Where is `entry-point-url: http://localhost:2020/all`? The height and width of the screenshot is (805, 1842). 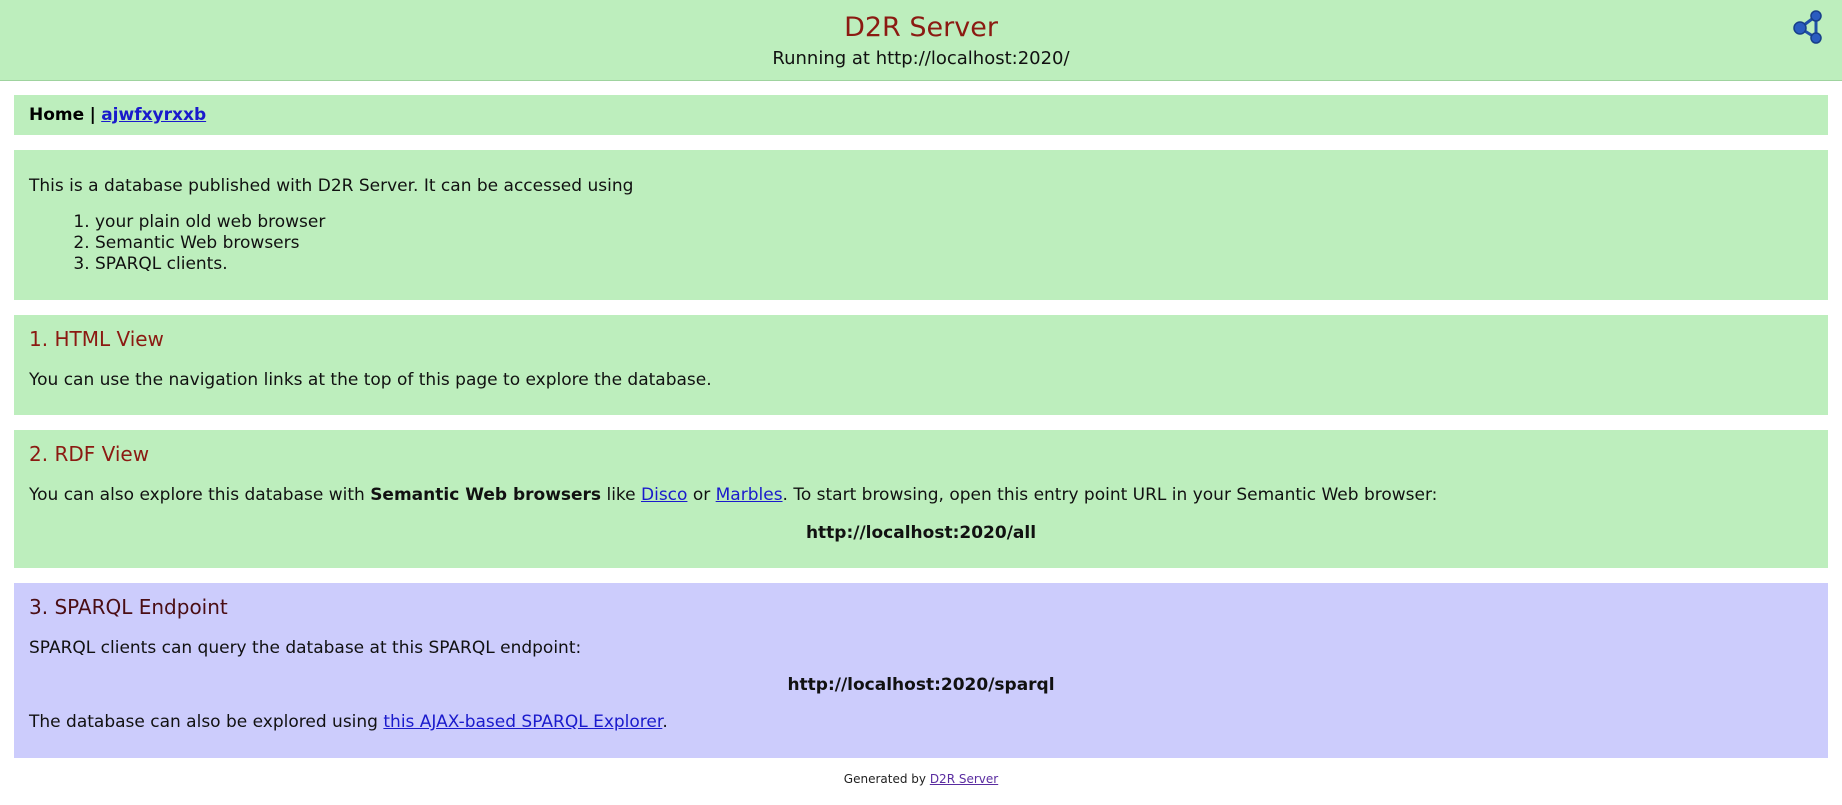
entry-point-url: http://localhost:2020/all is located at coordinates (921, 533).